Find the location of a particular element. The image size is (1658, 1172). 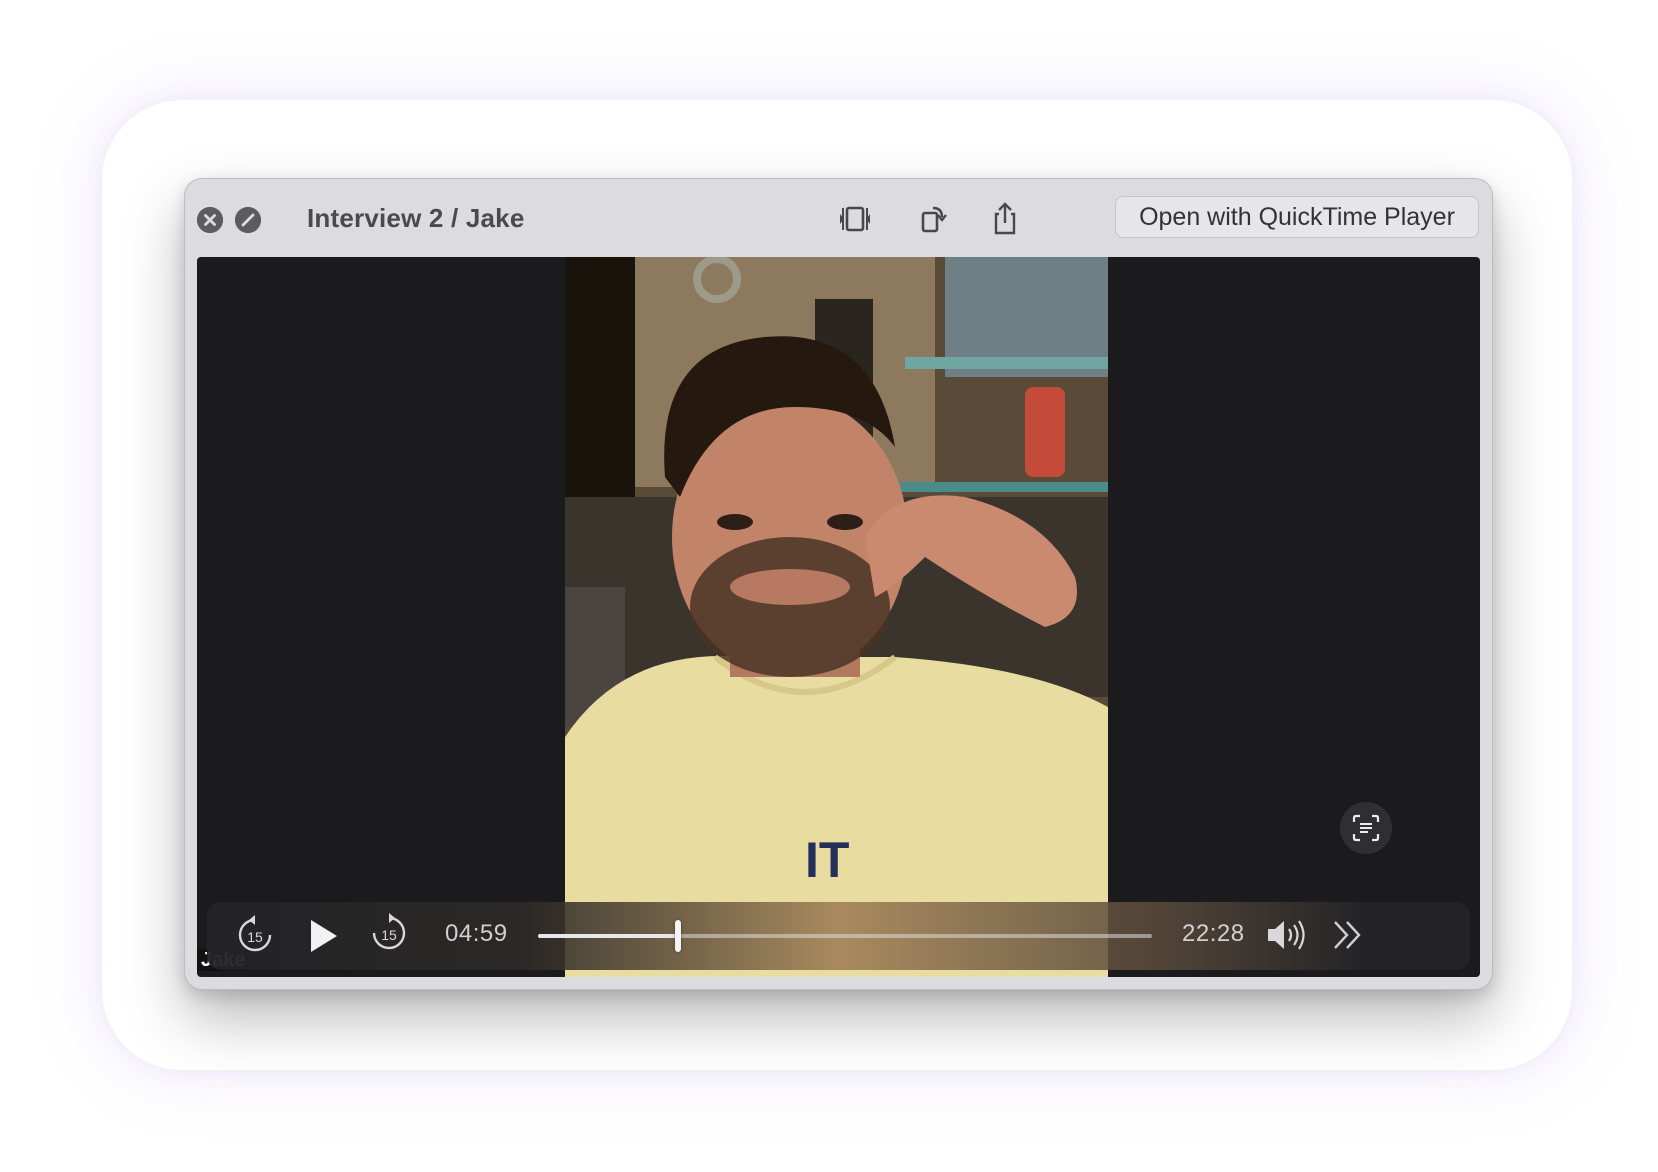

live-text-button is located at coordinates (1366, 828).